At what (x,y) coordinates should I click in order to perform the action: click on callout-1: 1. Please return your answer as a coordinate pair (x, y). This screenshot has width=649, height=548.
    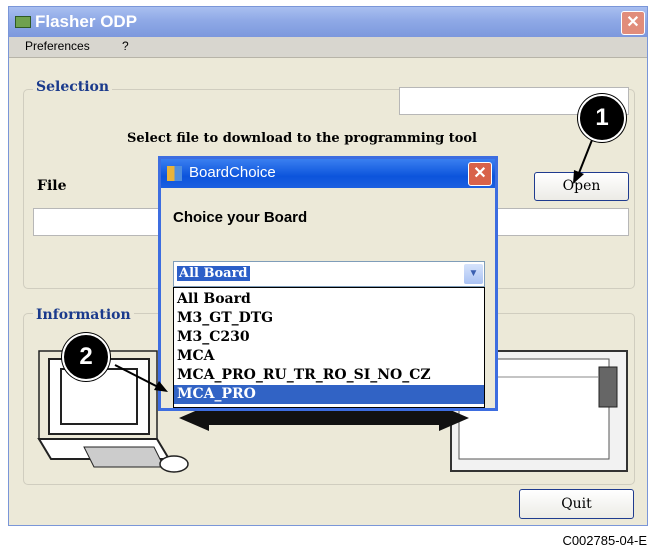
    Looking at the image, I should click on (602, 118).